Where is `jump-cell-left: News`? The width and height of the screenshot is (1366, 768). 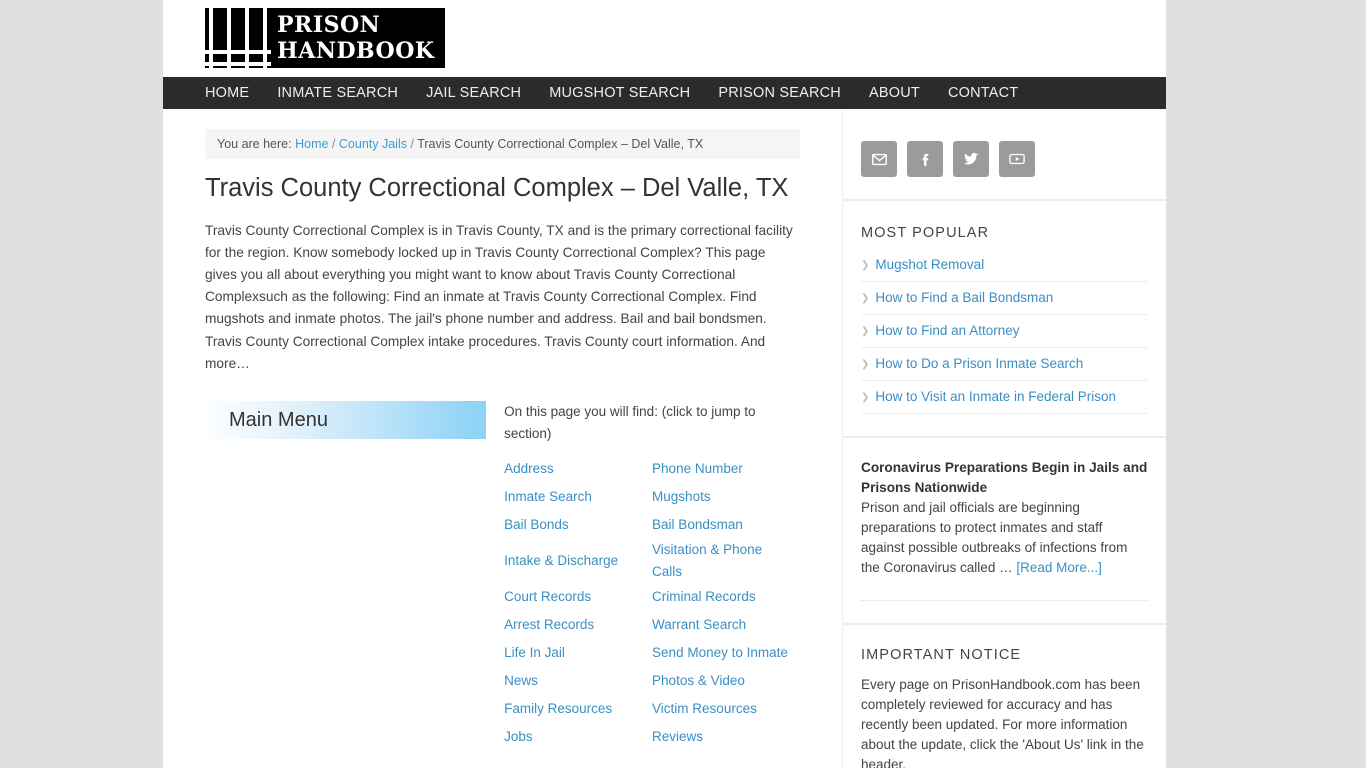 jump-cell-left: News is located at coordinates (578, 681).